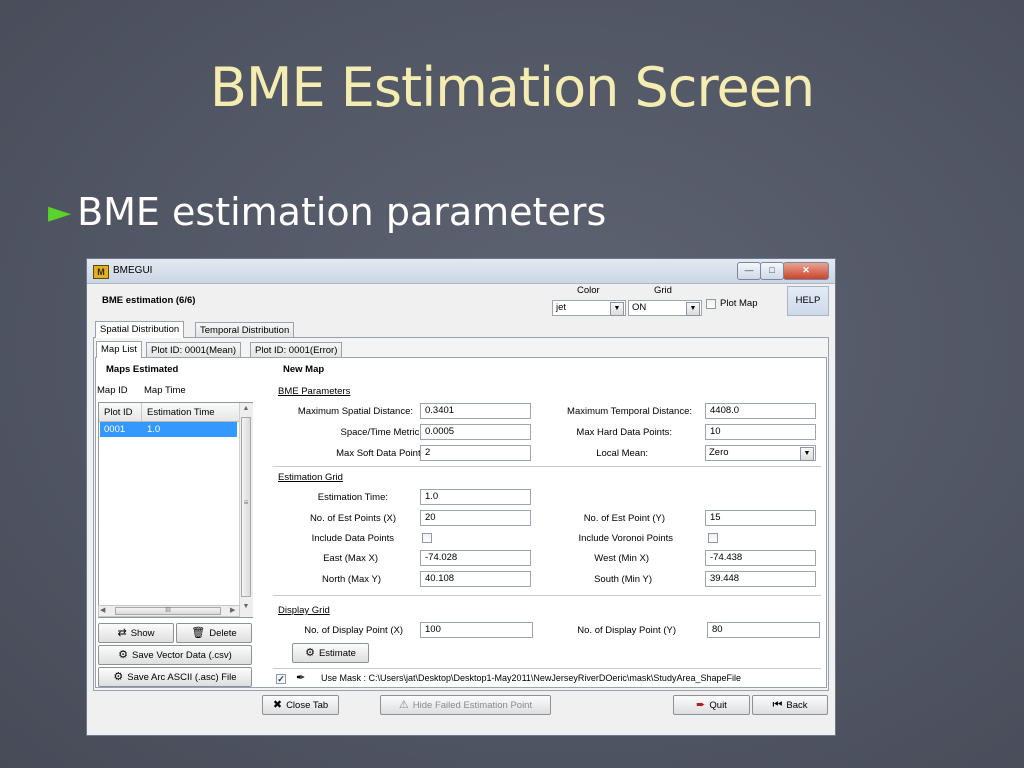 The image size is (1024, 768). I want to click on color-select: jet ▼, so click(589, 308).